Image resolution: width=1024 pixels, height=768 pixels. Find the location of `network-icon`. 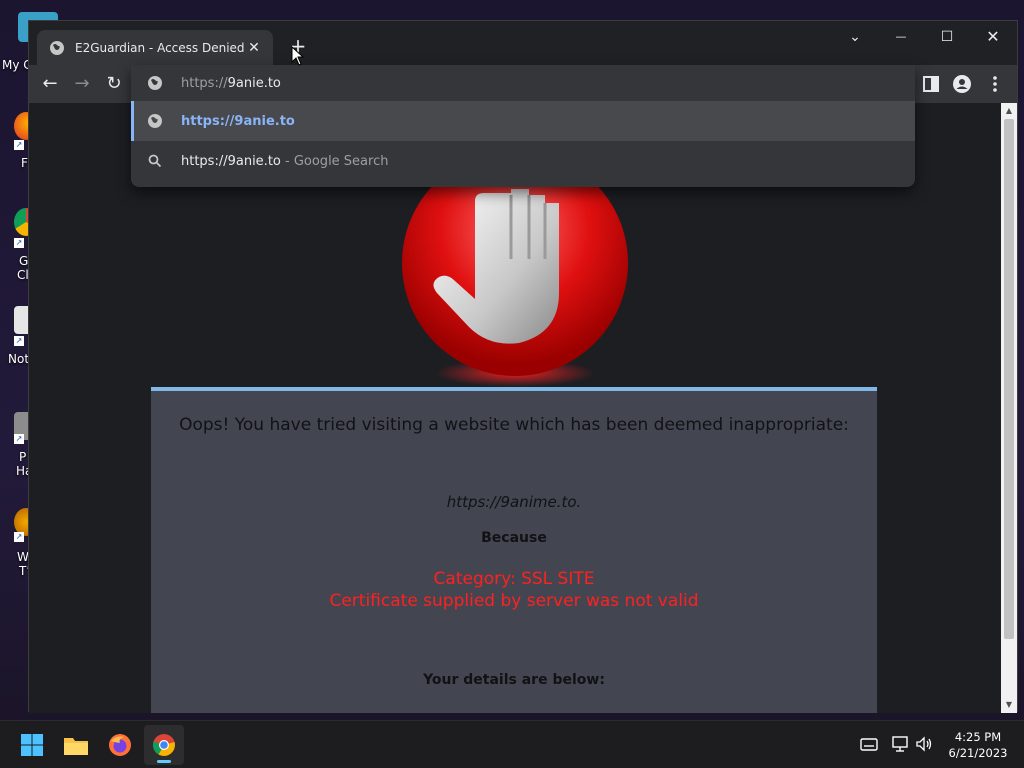

network-icon is located at coordinates (901, 744).